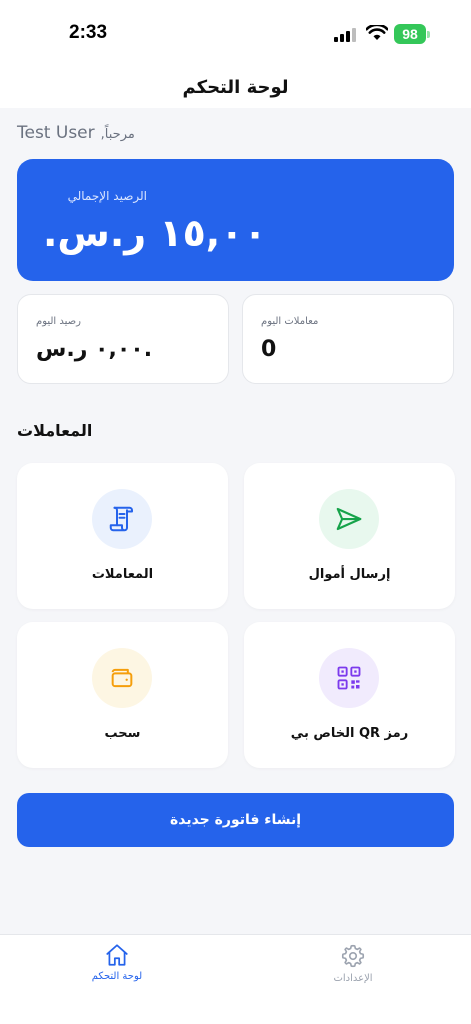 Image resolution: width=471 pixels, height=1024 pixels. I want to click on transactions-card: المعاملات, so click(122, 536).